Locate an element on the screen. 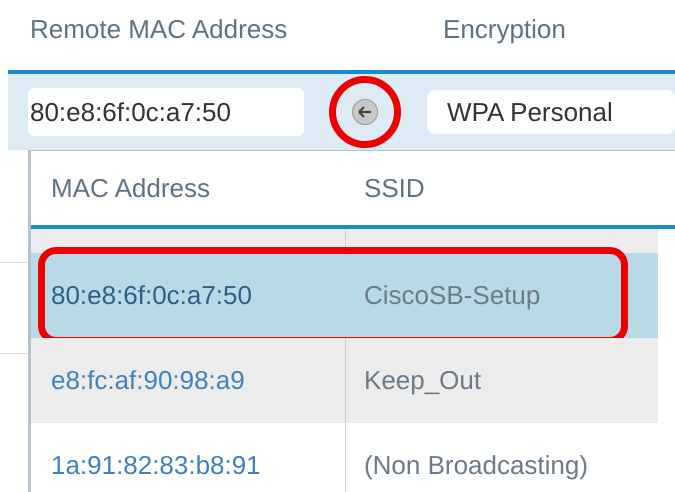 The height and width of the screenshot is (492, 675). left-arrow-icon is located at coordinates (365, 112).